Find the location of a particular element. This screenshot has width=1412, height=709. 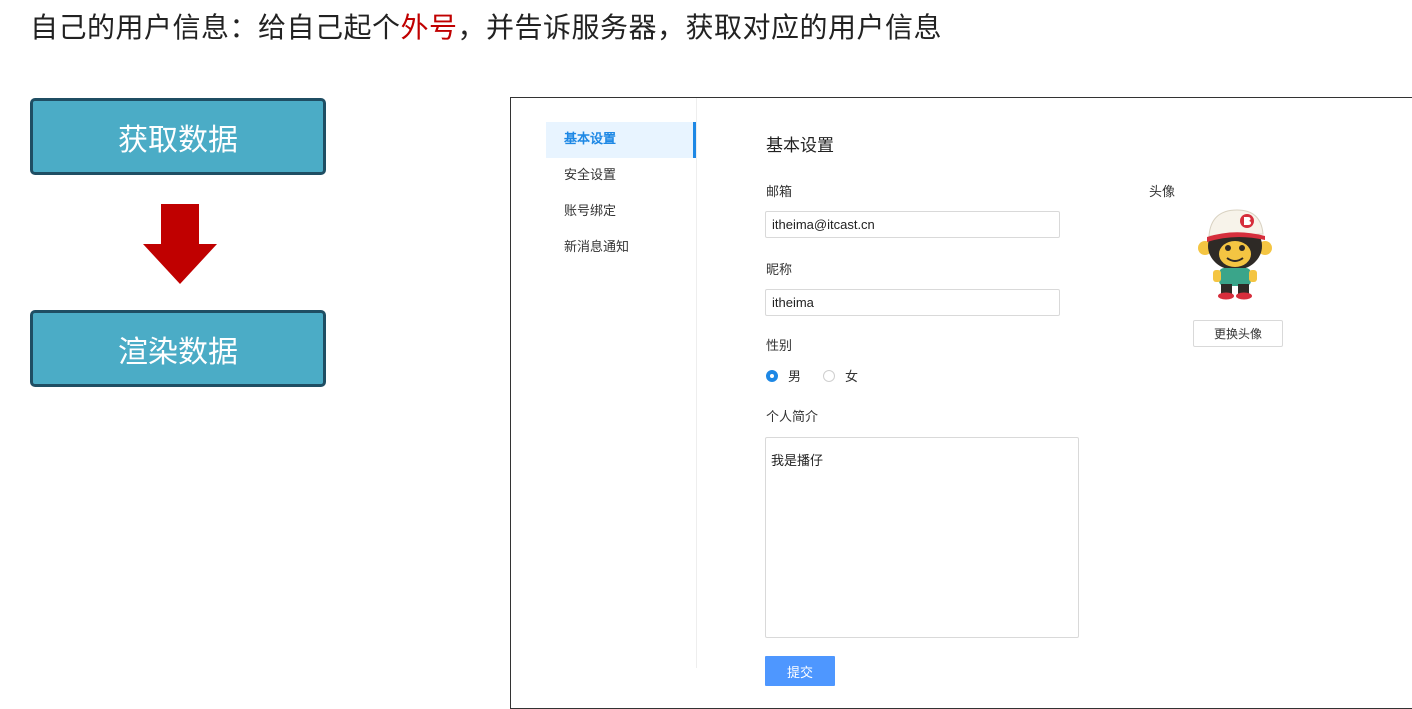

gender-female-label: 女 is located at coordinates (851, 375).